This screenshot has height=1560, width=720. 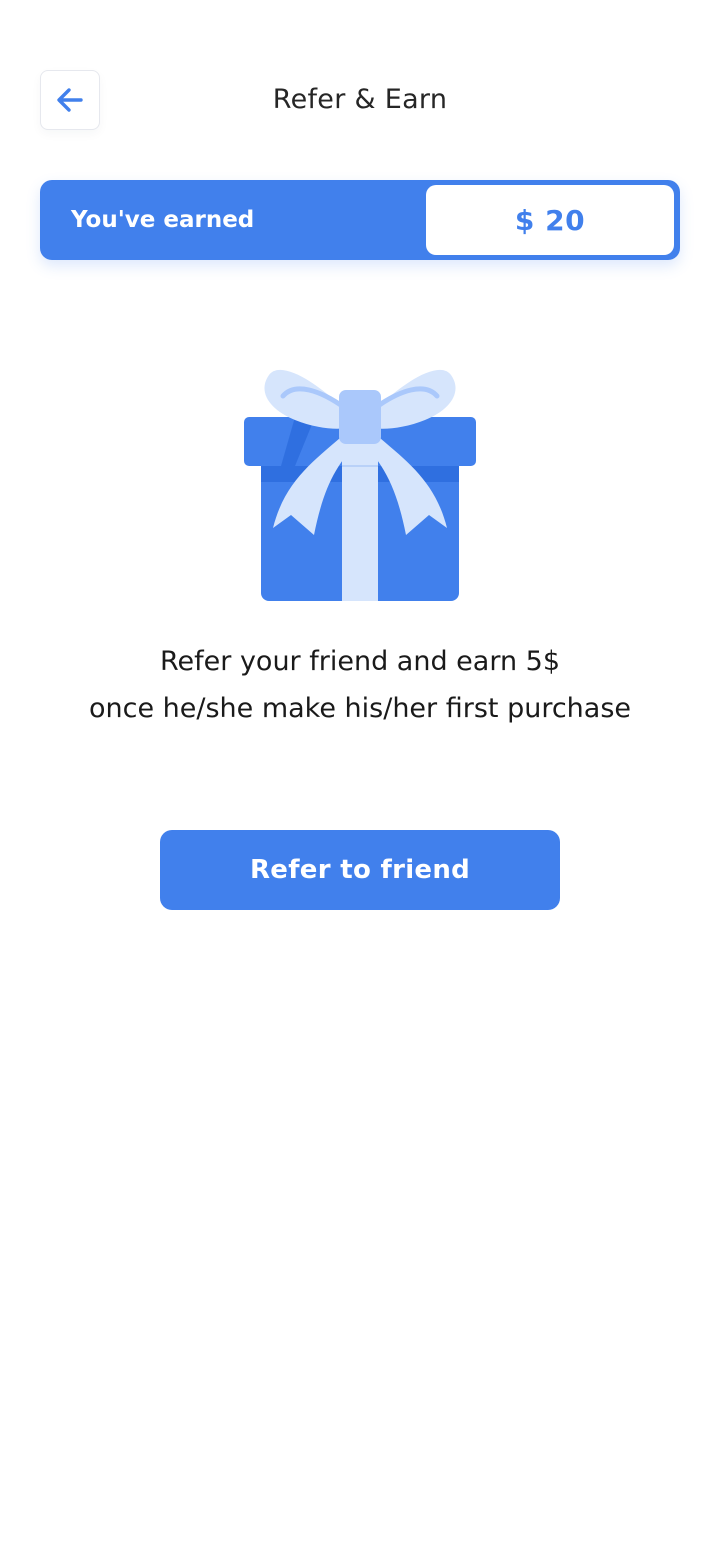 What do you see at coordinates (360, 485) in the screenshot?
I see `gift-box-icon` at bounding box center [360, 485].